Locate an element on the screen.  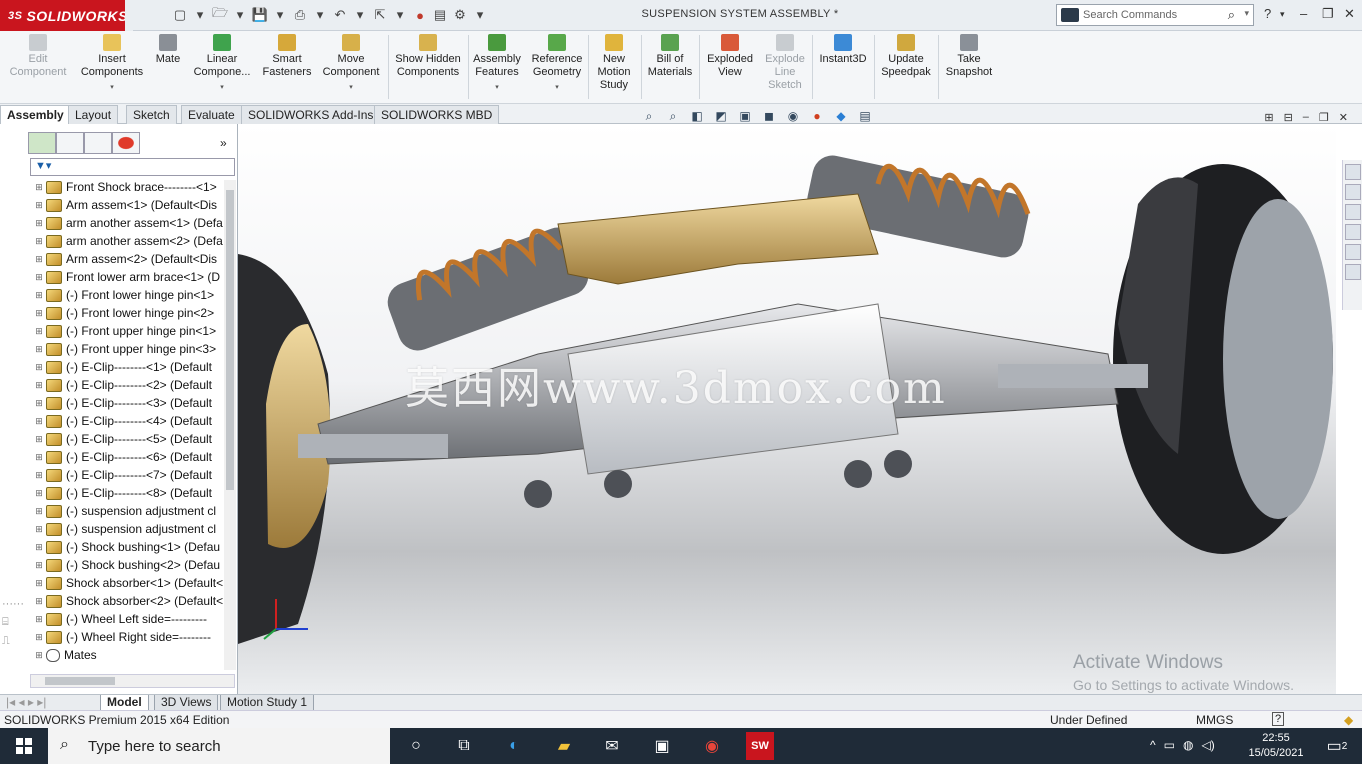
taskbar-search-input: Type here to search is located at coordinates (154, 746).